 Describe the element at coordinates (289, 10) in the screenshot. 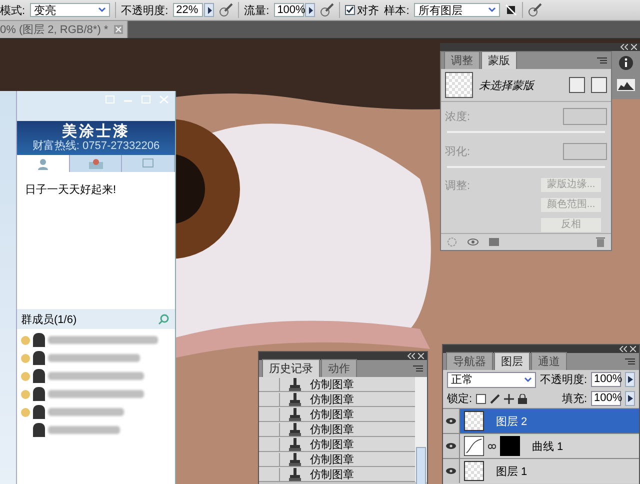

I see `flow-field: 100%` at that location.